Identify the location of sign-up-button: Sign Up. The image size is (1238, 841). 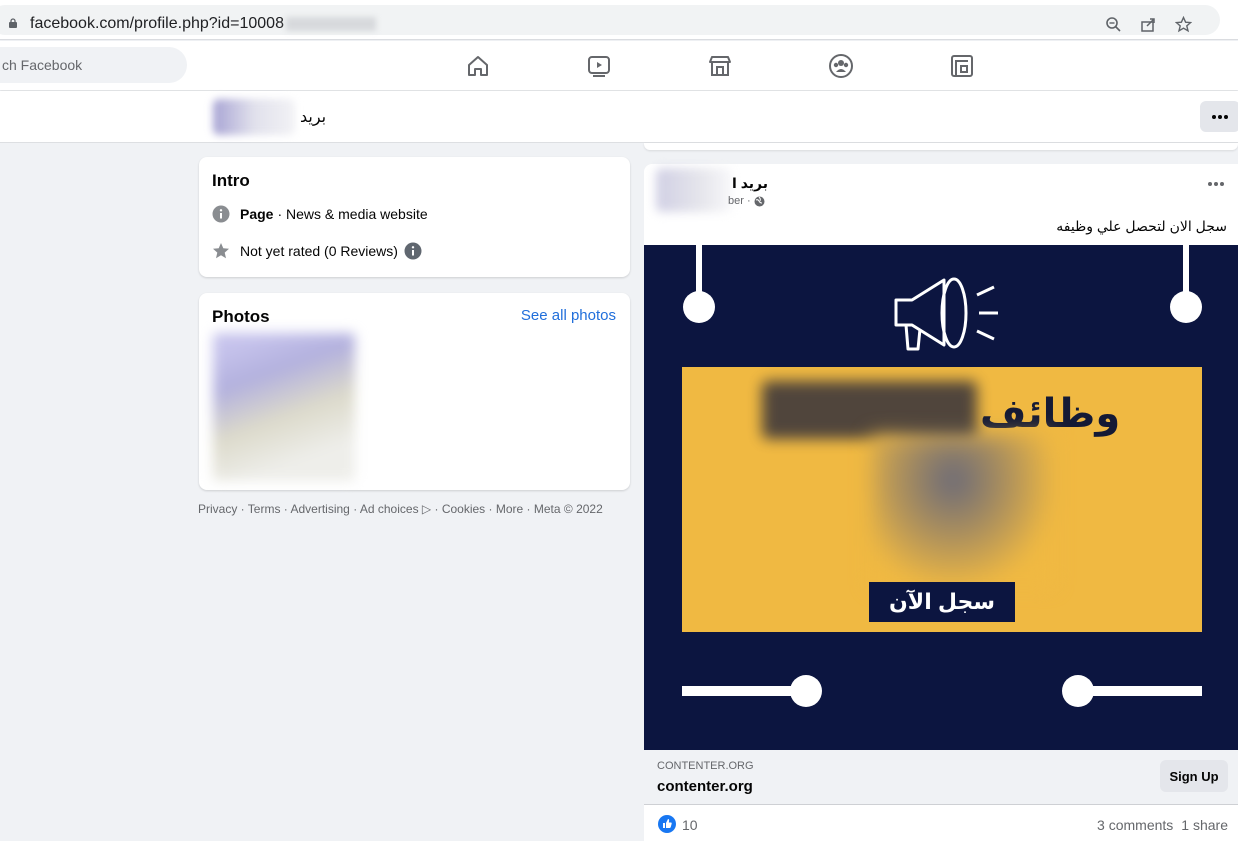
(1194, 776).